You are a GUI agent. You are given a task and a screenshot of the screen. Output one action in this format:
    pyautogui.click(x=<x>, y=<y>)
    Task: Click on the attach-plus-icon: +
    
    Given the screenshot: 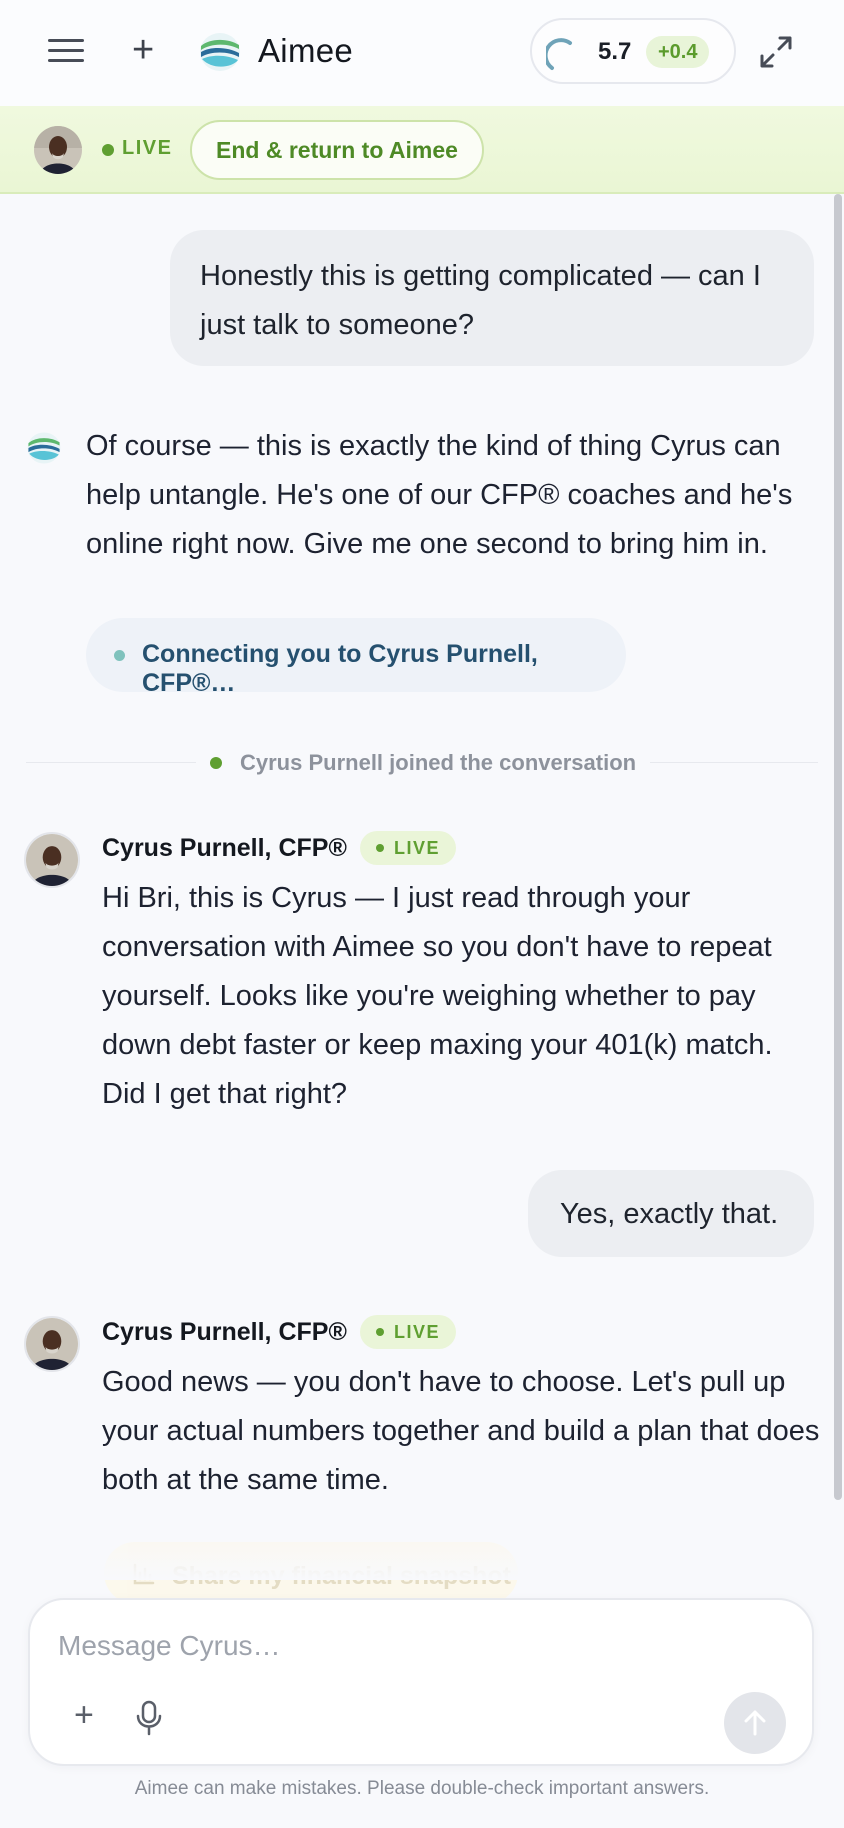 What is the action you would take?
    pyautogui.click(x=84, y=1715)
    